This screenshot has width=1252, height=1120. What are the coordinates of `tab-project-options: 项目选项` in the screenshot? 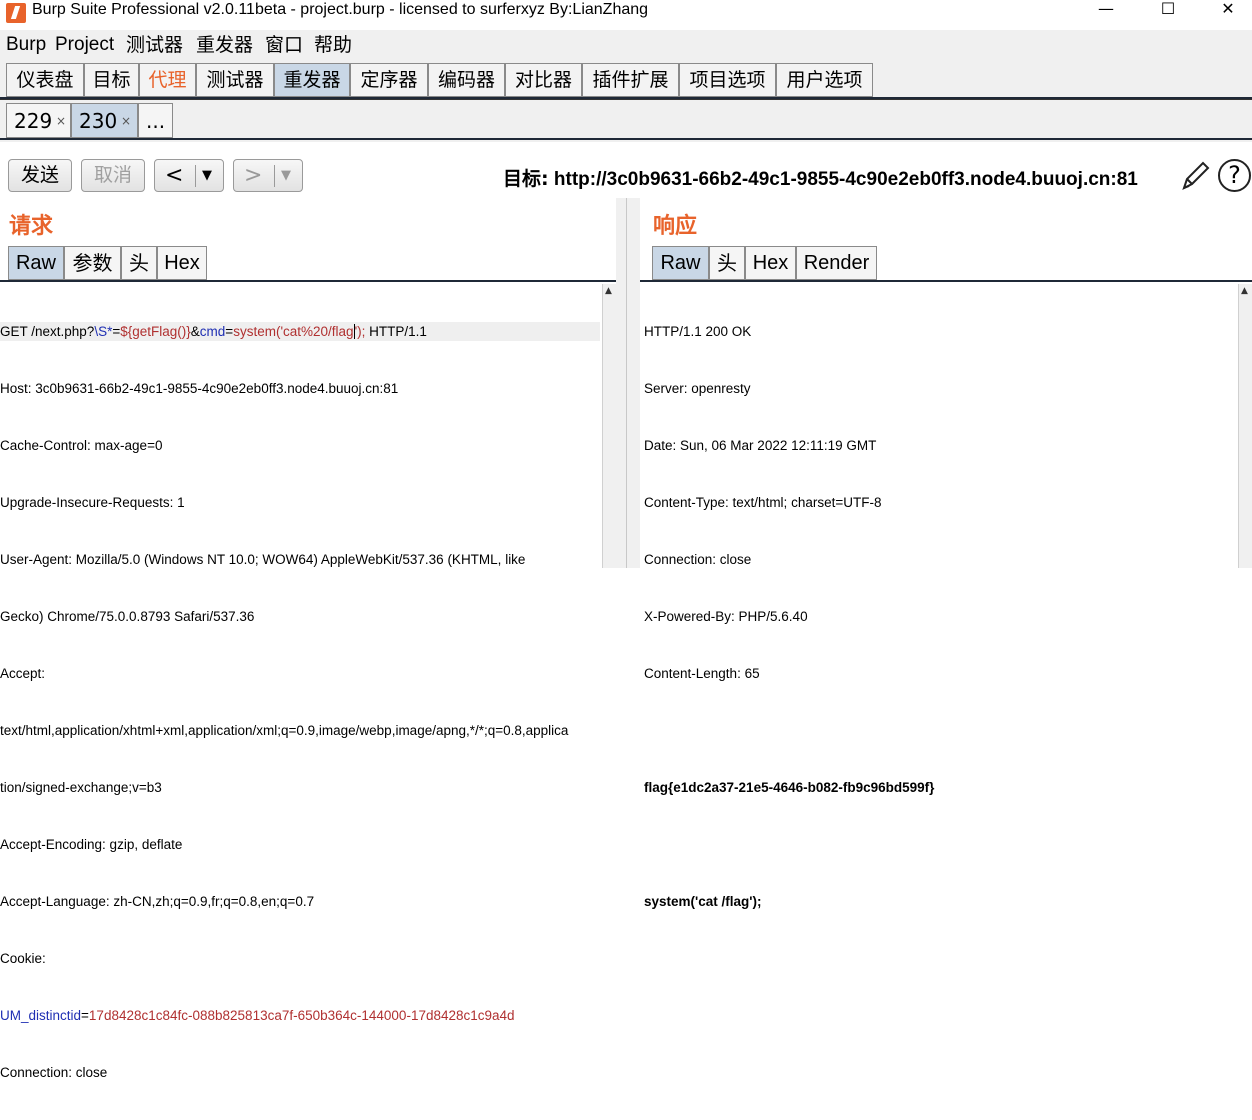 It's located at (727, 80).